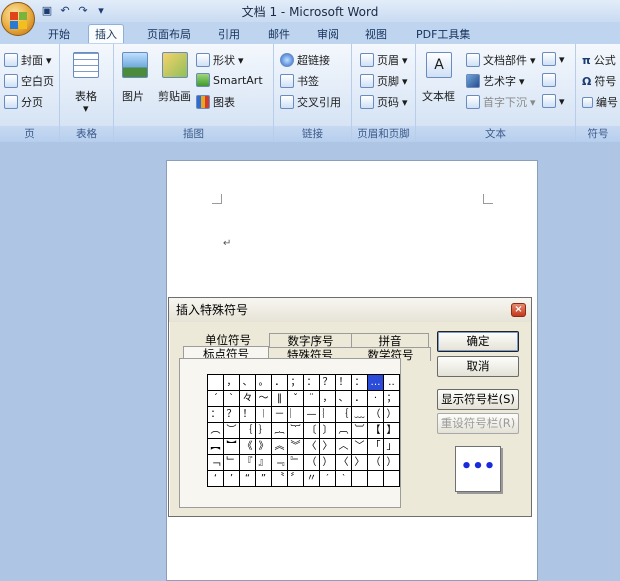 The width and height of the screenshot is (620, 581). I want to click on drop-cap-button: 首字下沉 ▾, so click(501, 102).